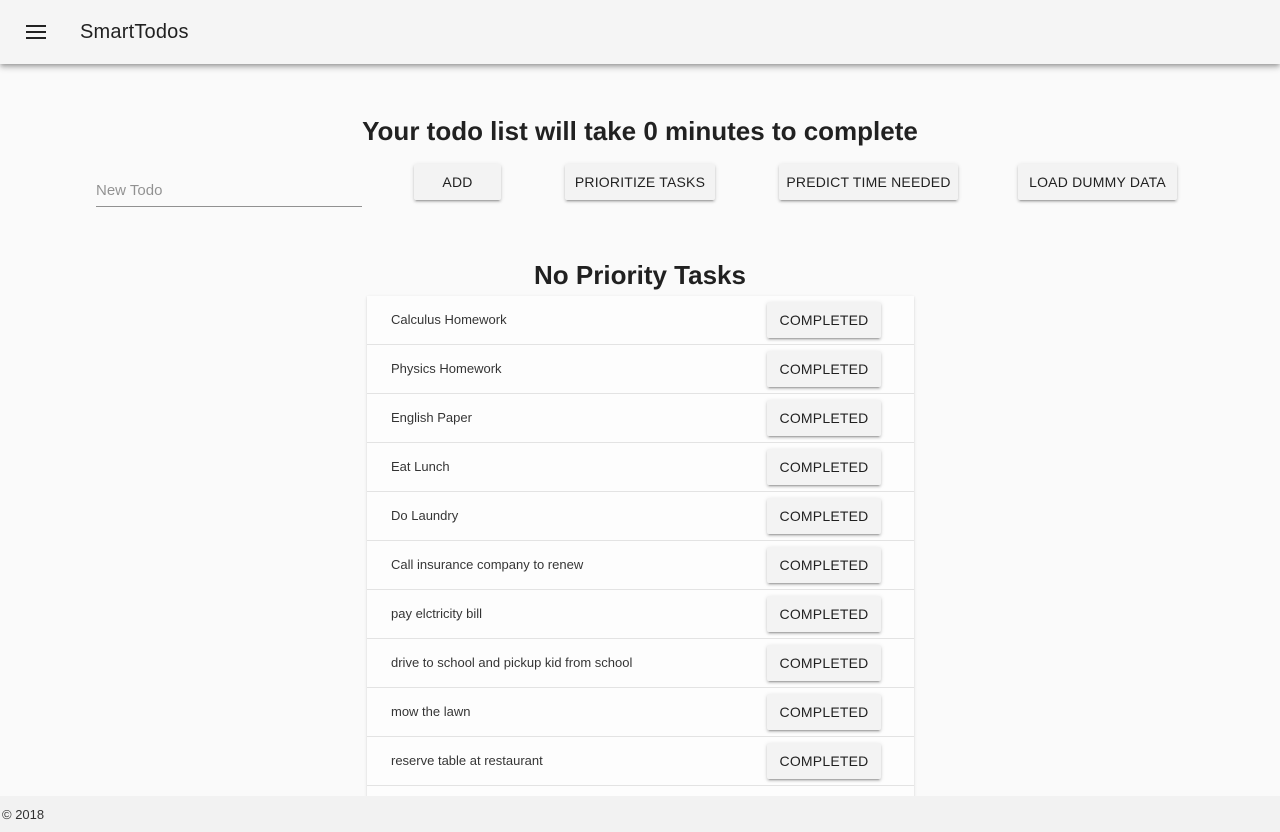 Image resolution: width=1280 pixels, height=832 pixels. I want to click on task-label: Eat Lunch, so click(420, 466).